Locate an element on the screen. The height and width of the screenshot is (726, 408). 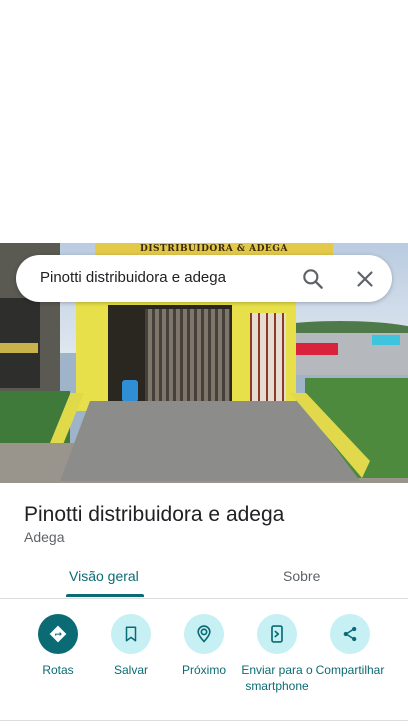
tab-overview: Visão geral is located at coordinates (104, 576).